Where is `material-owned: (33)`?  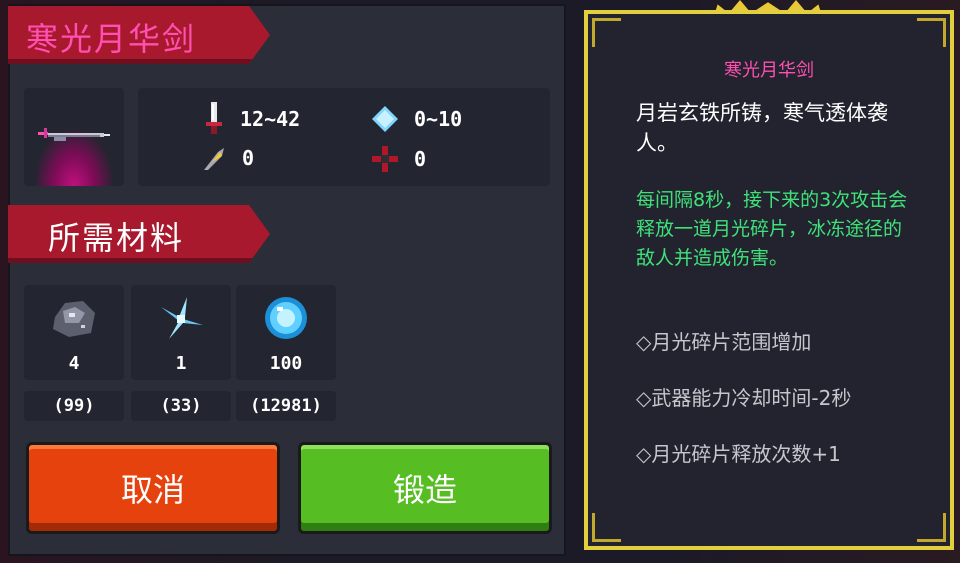 material-owned: (33) is located at coordinates (181, 406).